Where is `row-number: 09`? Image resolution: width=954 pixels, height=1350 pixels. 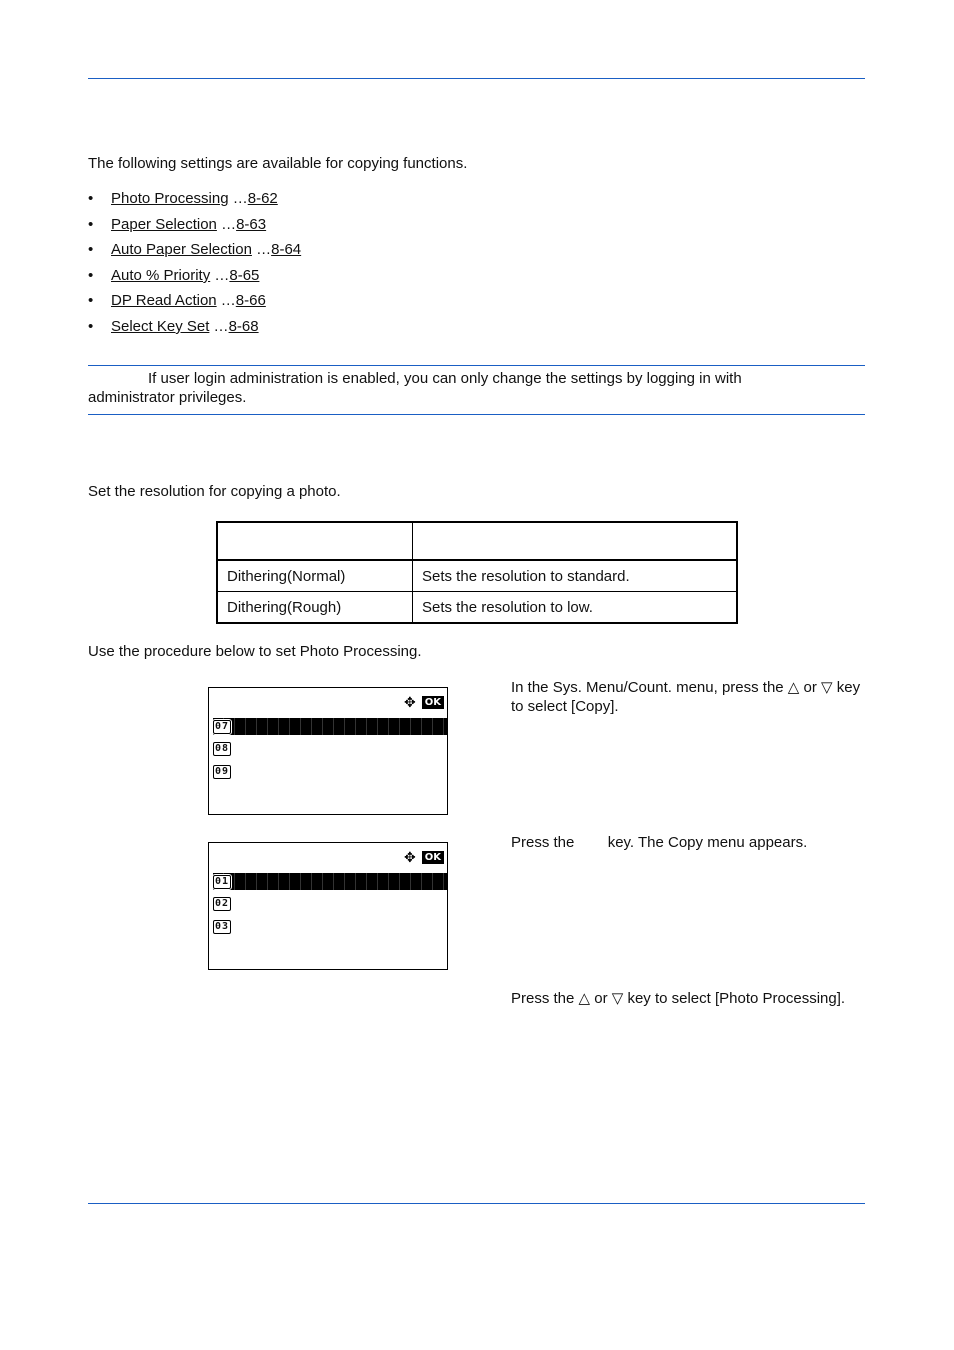 row-number: 09 is located at coordinates (222, 771).